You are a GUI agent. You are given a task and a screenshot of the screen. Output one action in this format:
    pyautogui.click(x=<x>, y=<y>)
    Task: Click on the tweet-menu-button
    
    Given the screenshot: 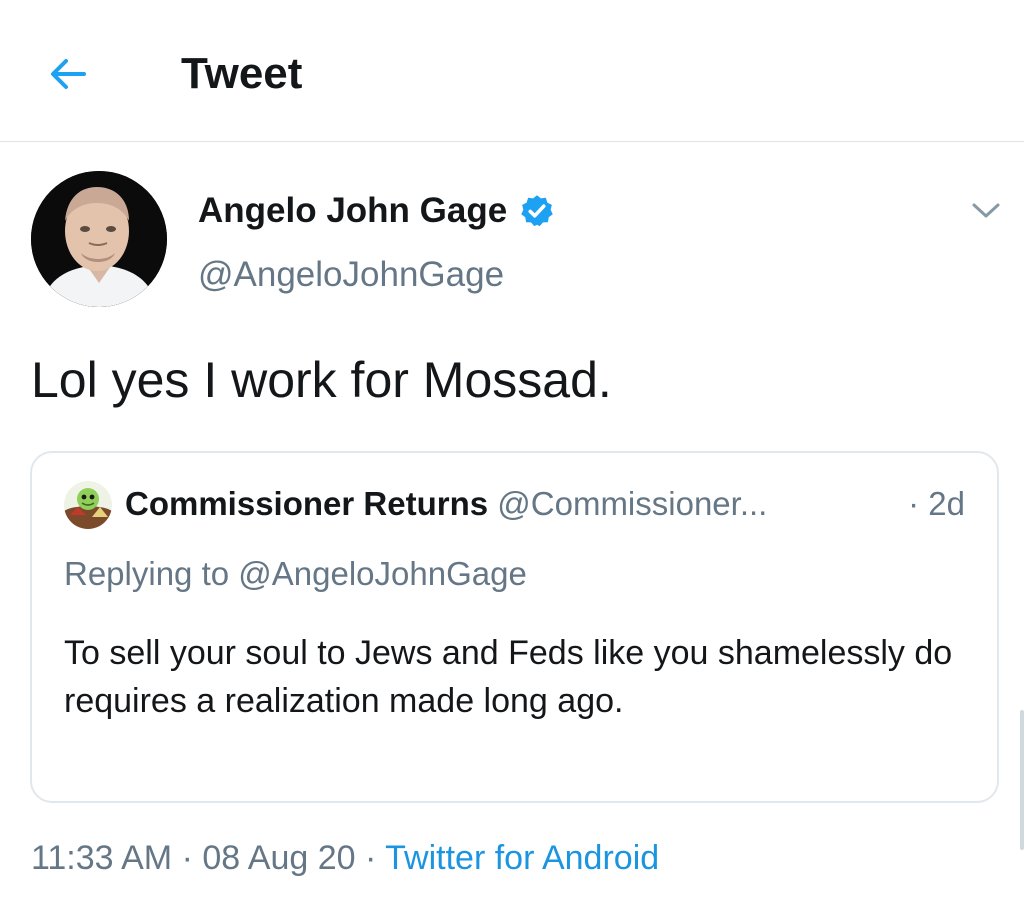 What is the action you would take?
    pyautogui.click(x=986, y=211)
    